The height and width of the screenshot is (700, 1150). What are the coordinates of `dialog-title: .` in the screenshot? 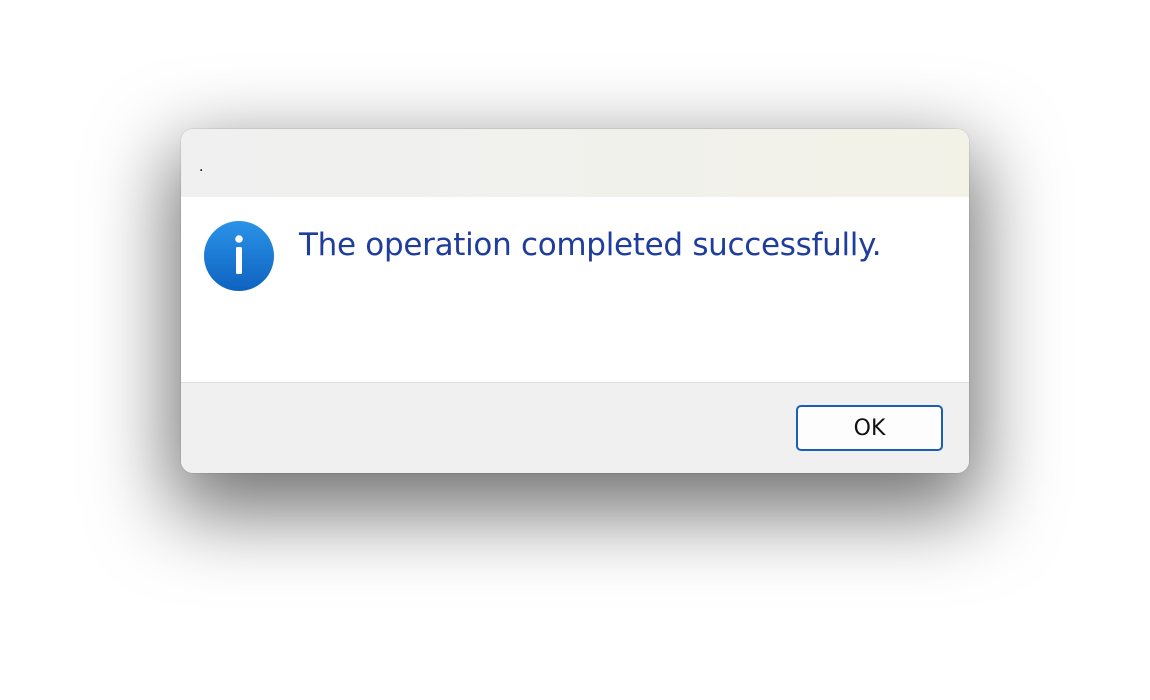 It's located at (201, 167).